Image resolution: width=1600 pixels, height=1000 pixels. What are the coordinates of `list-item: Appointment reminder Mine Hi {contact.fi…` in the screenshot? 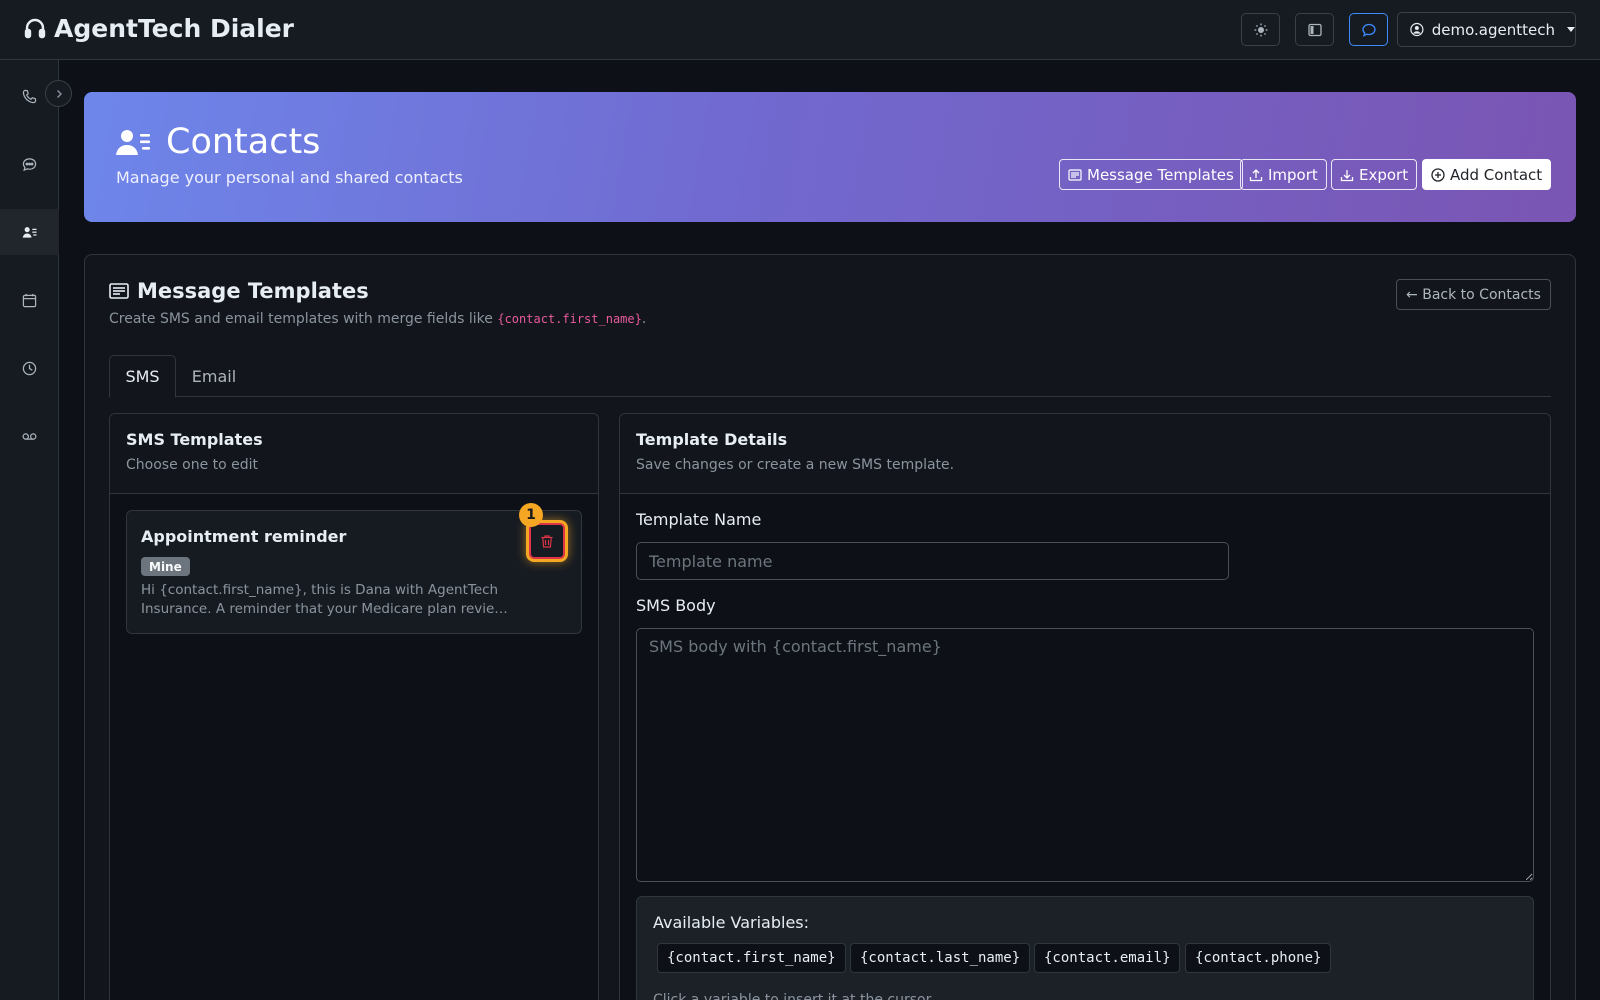 It's located at (354, 568).